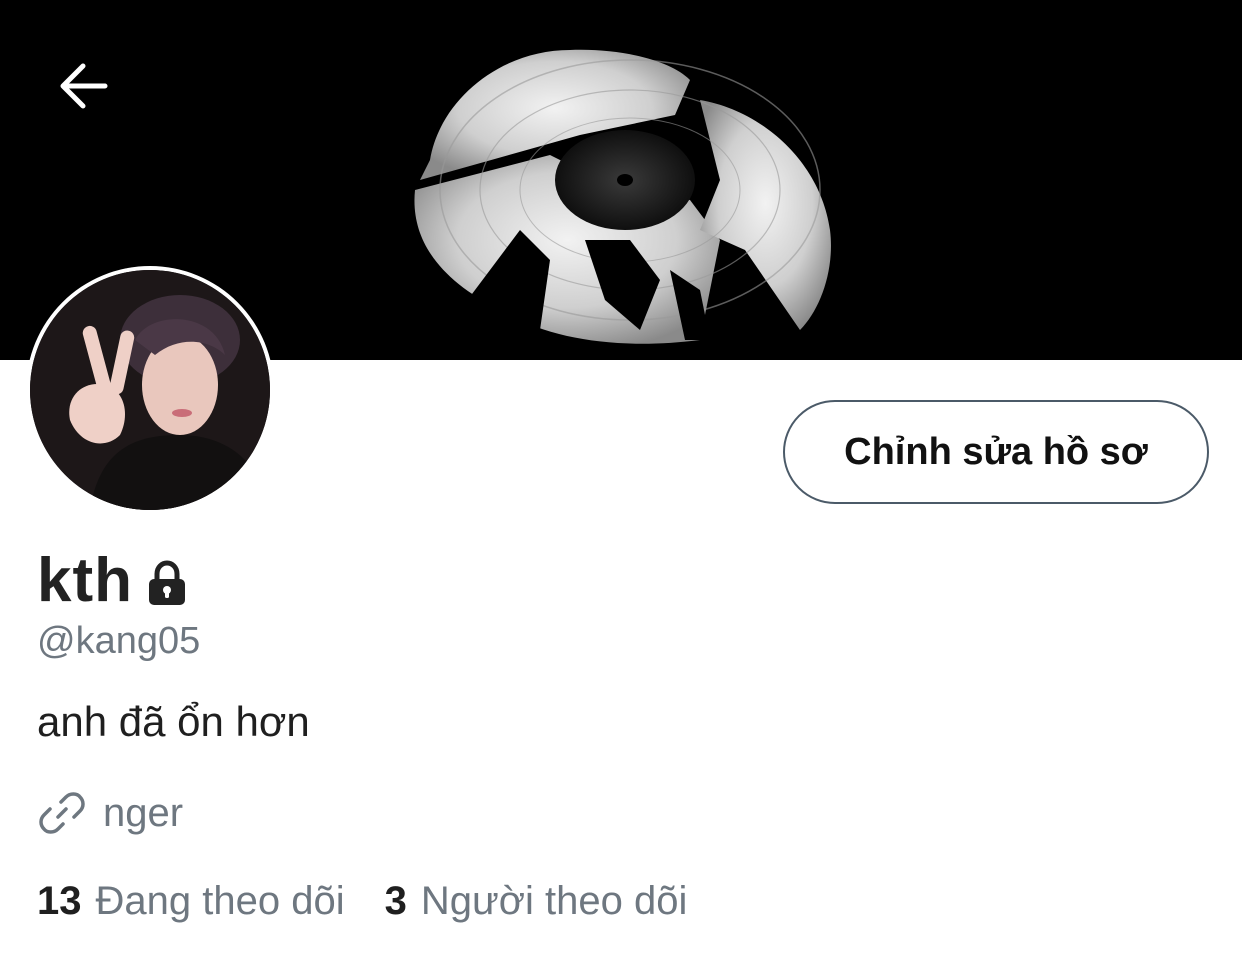 This screenshot has width=1242, height=955. I want to click on avatar, so click(150, 390).